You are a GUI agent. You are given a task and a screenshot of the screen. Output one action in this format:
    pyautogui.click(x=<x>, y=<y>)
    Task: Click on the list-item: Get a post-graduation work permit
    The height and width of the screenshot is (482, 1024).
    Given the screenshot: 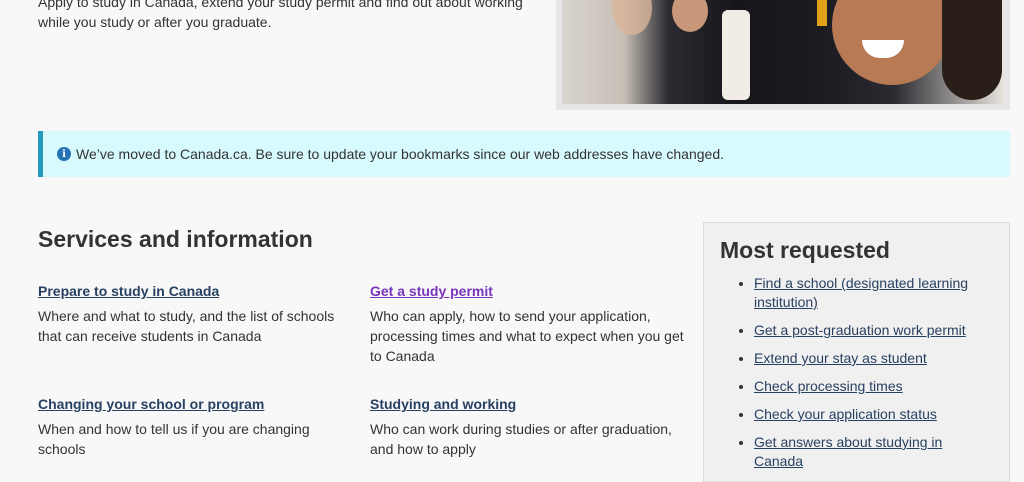 What is the action you would take?
    pyautogui.click(x=873, y=330)
    